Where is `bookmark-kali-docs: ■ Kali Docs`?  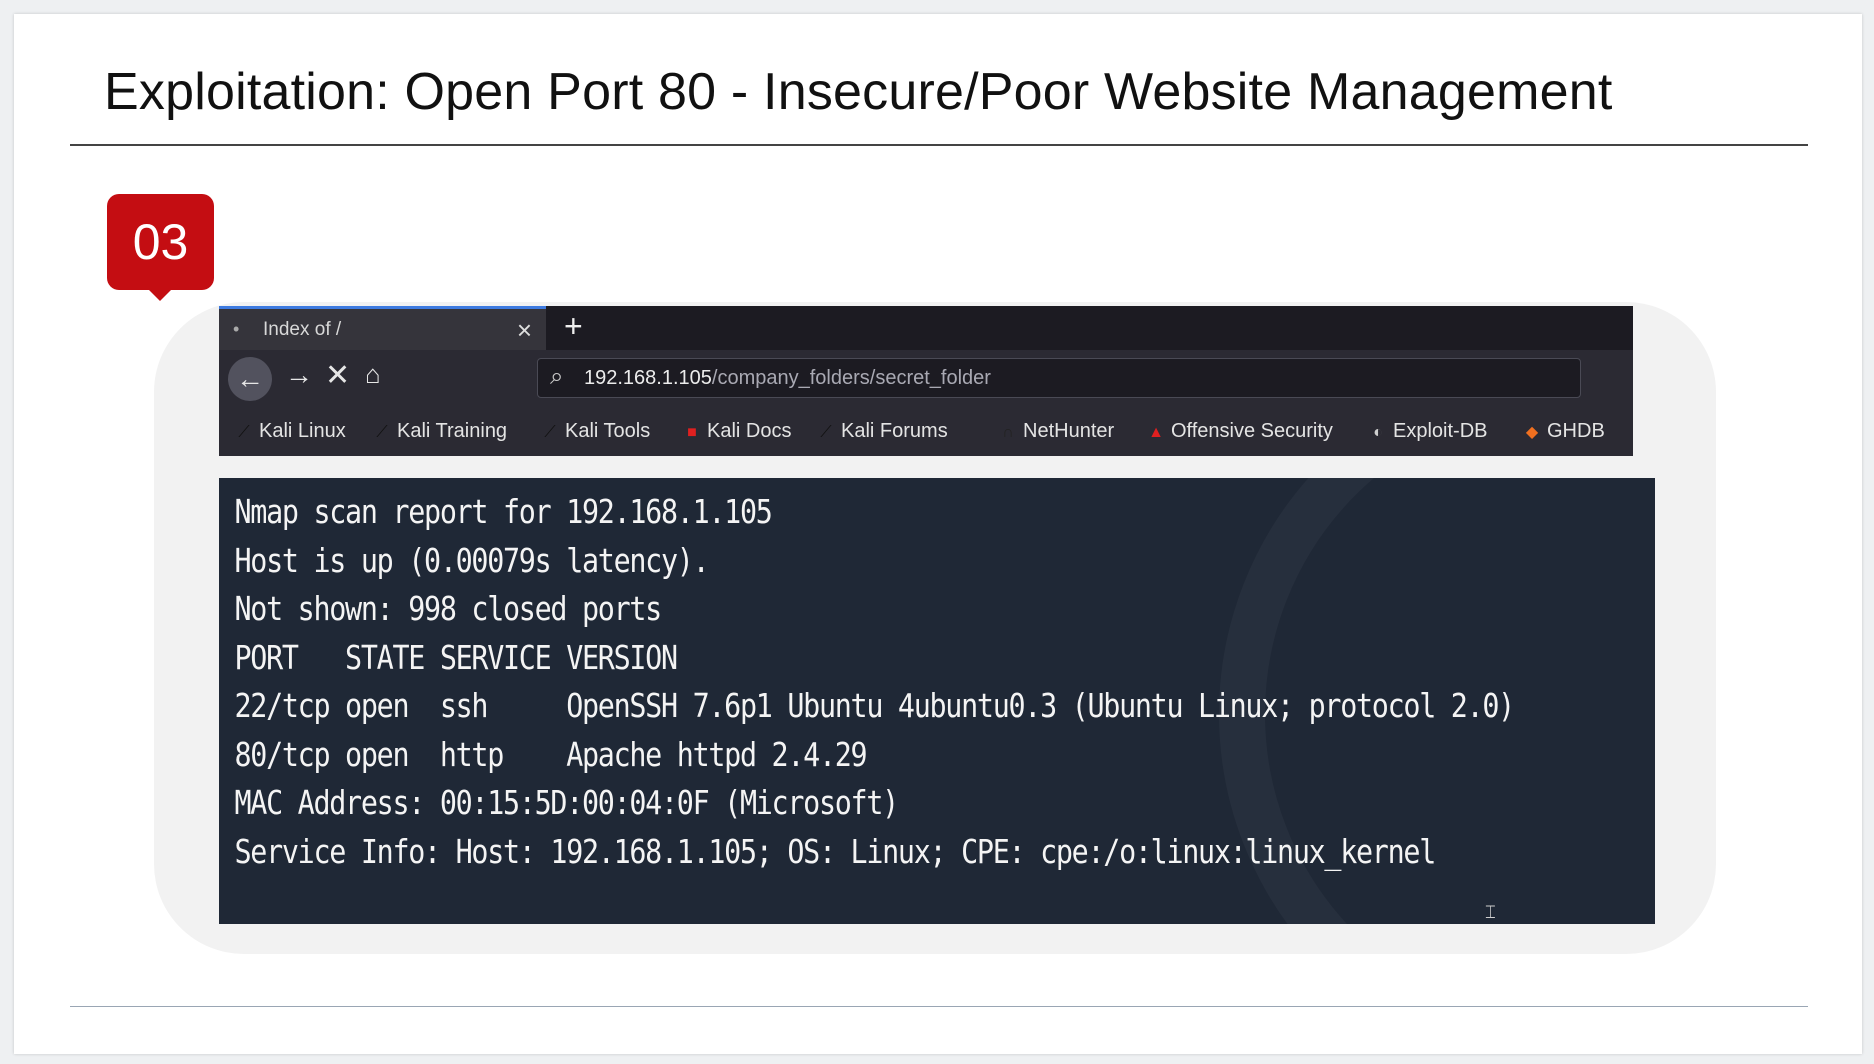
bookmark-kali-docs: ■ Kali Docs is located at coordinates (736, 431).